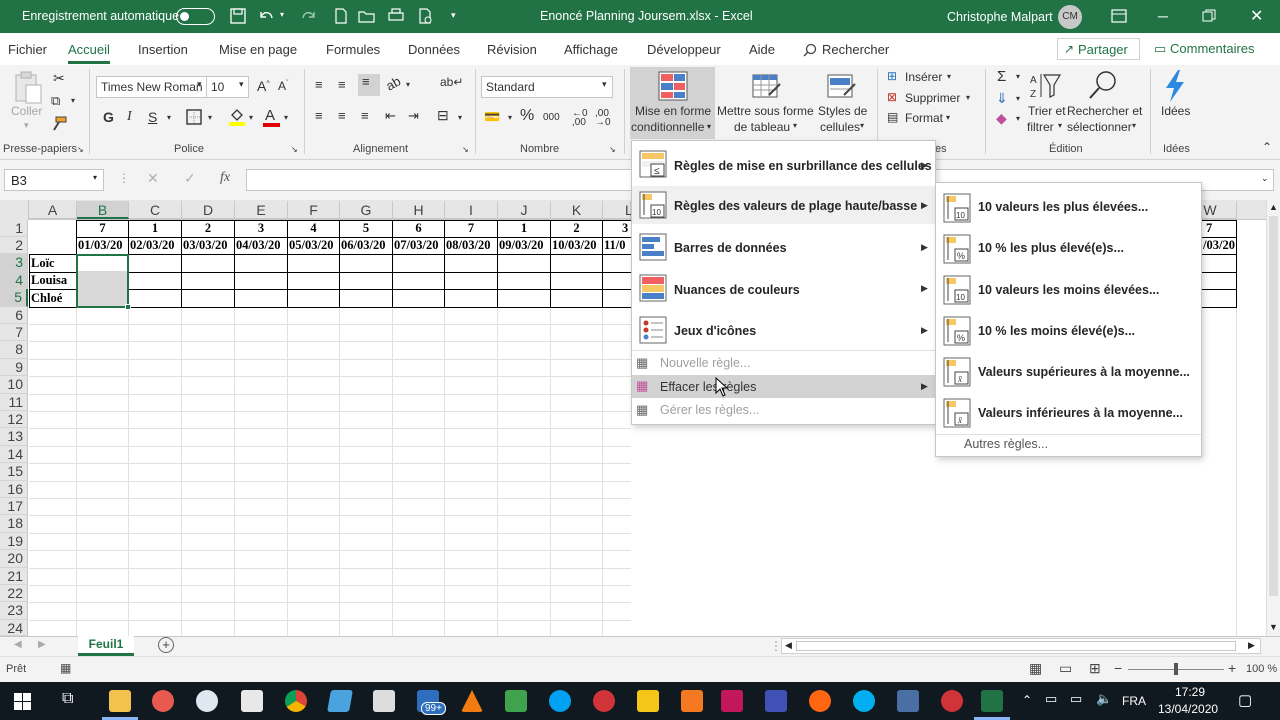 The image size is (1280, 720). What do you see at coordinates (14, 576) in the screenshot?
I see `row-header-21: 21` at bounding box center [14, 576].